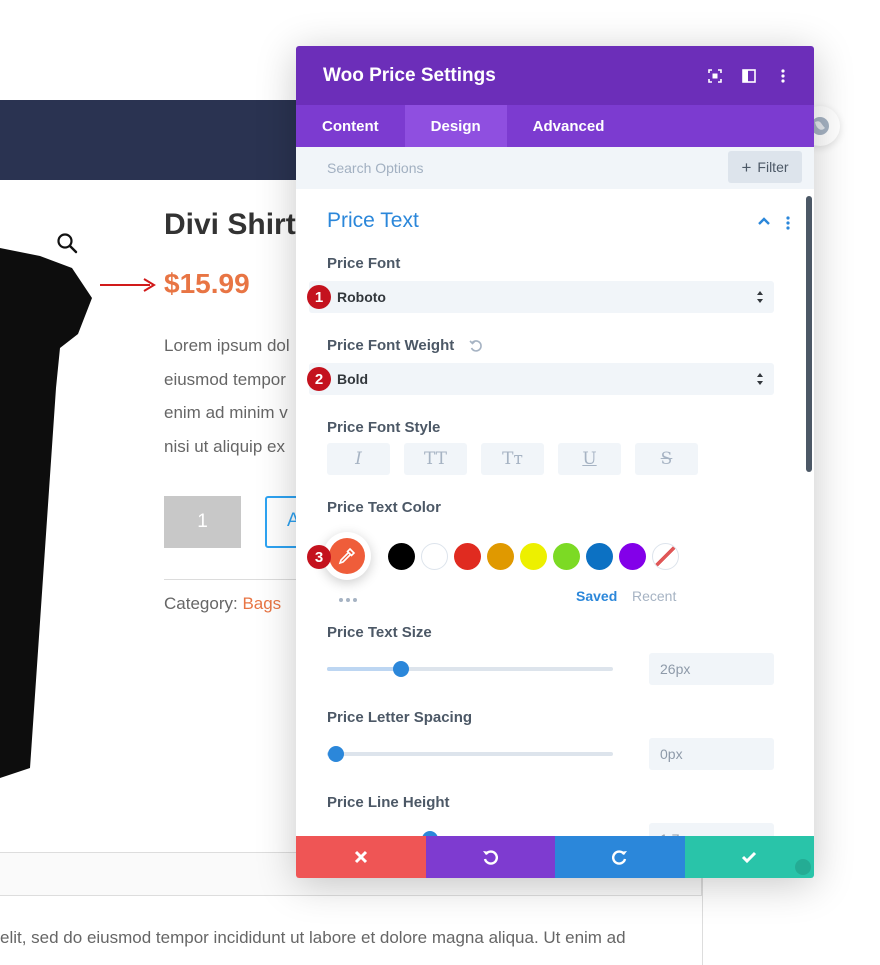 Image resolution: width=880 pixels, height=965 pixels. I want to click on quantity-input: 1, so click(202, 522).